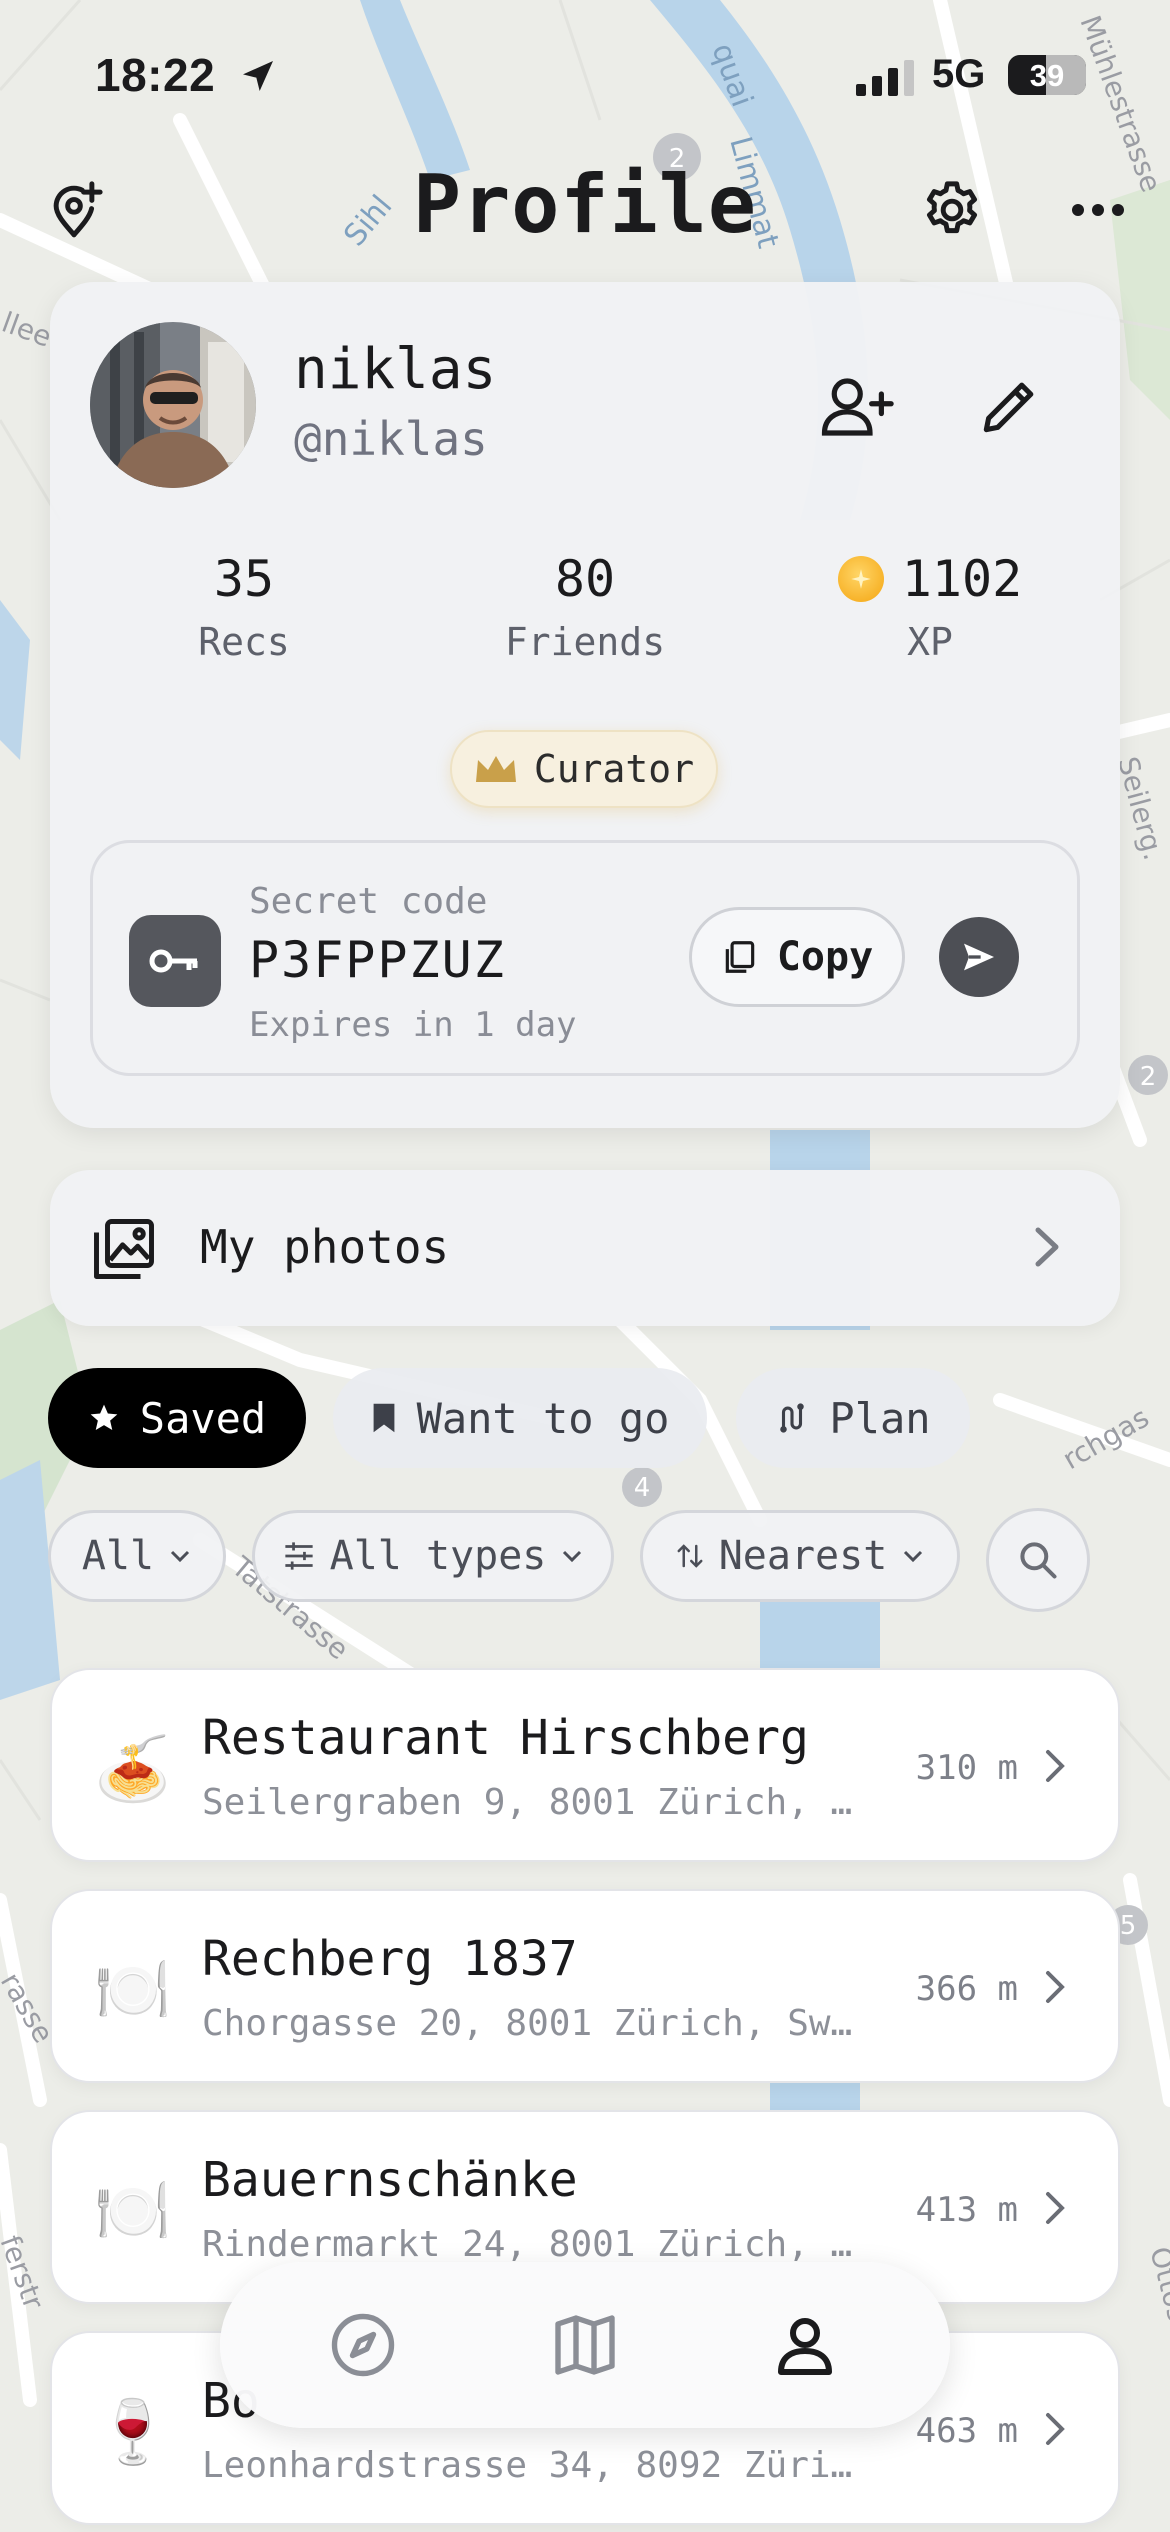 This screenshot has height=2532, width=1170. Describe the element at coordinates (438, 1556) in the screenshot. I see `filter-types-label: All types` at that location.